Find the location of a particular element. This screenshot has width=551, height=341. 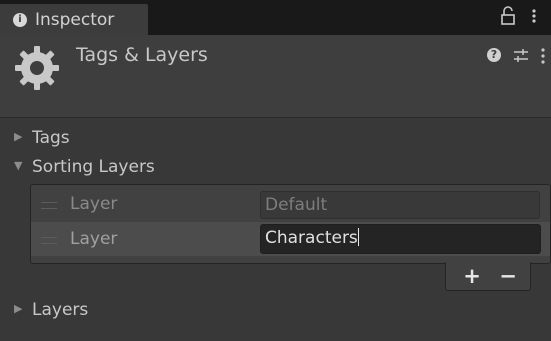

layers-foldout: ▶ Layers is located at coordinates (51, 310).